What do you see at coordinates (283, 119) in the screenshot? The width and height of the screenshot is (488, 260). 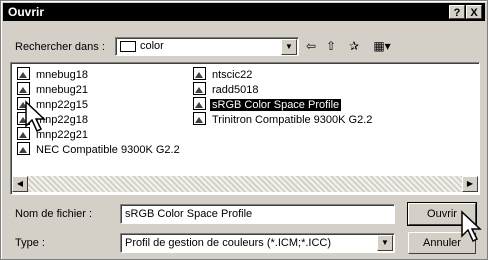 I see `file-item: Trinitron Compatible 9300K G2.2` at bounding box center [283, 119].